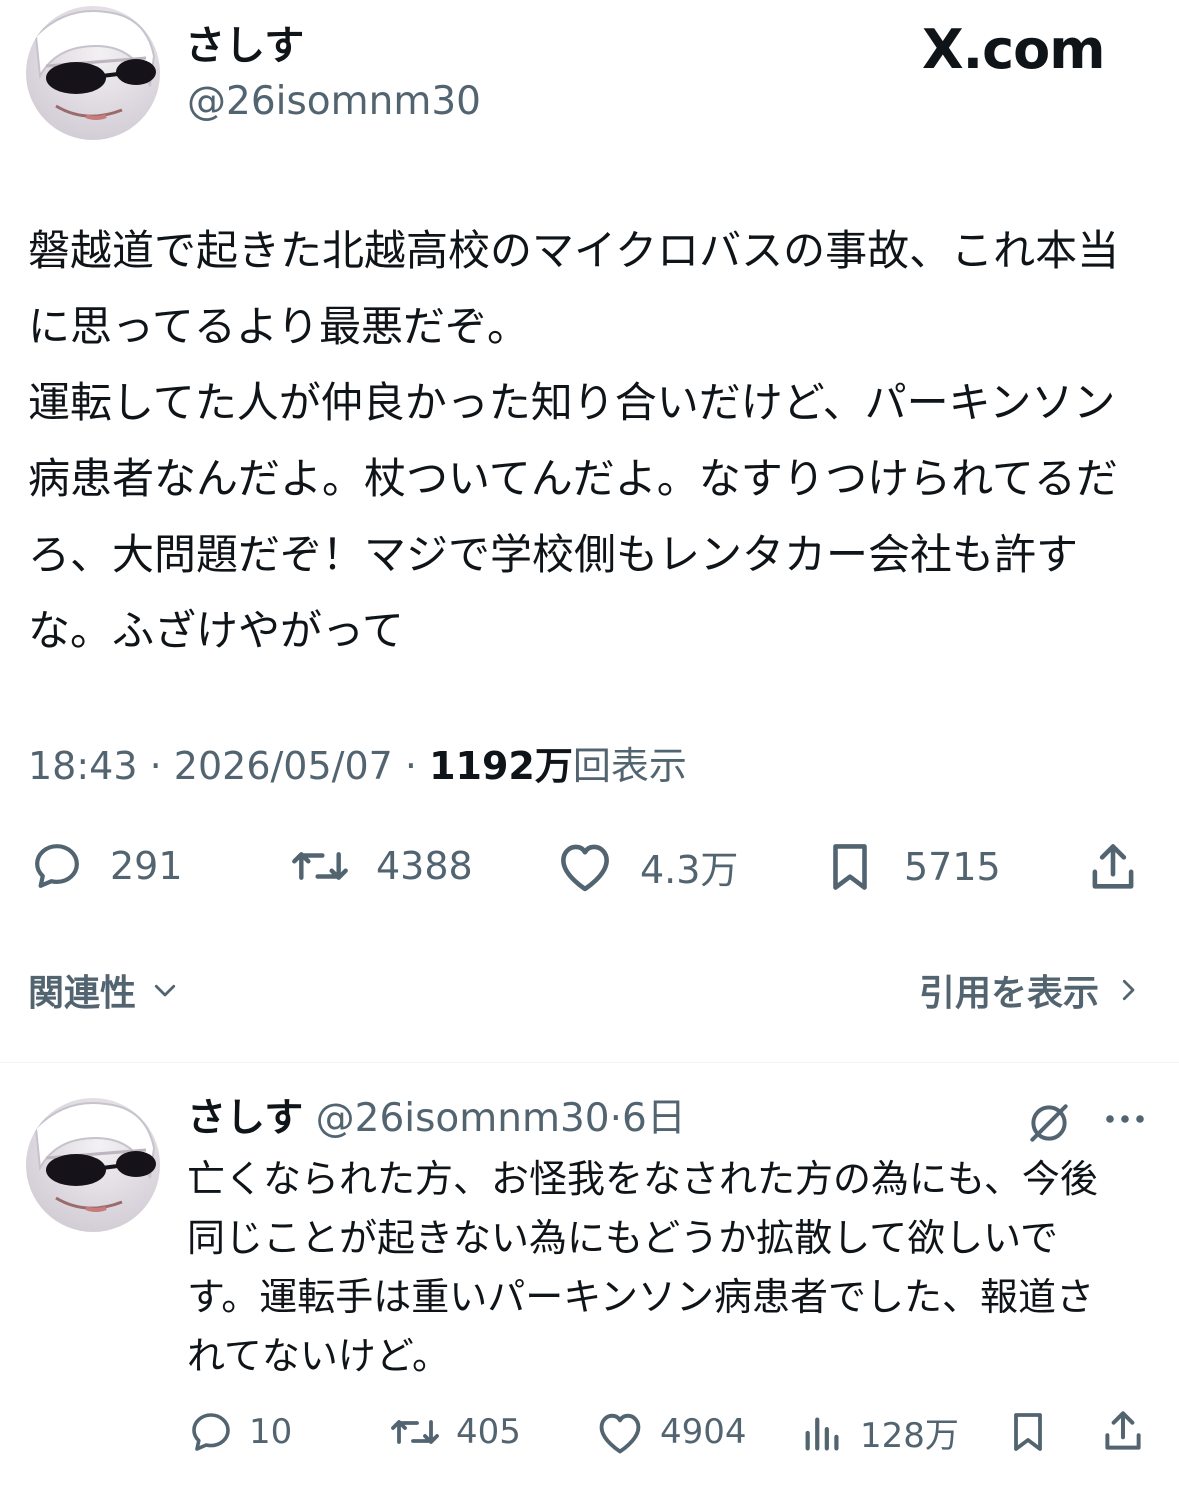 This screenshot has height=1491, width=1179. I want to click on reply-count: 291, so click(146, 866).